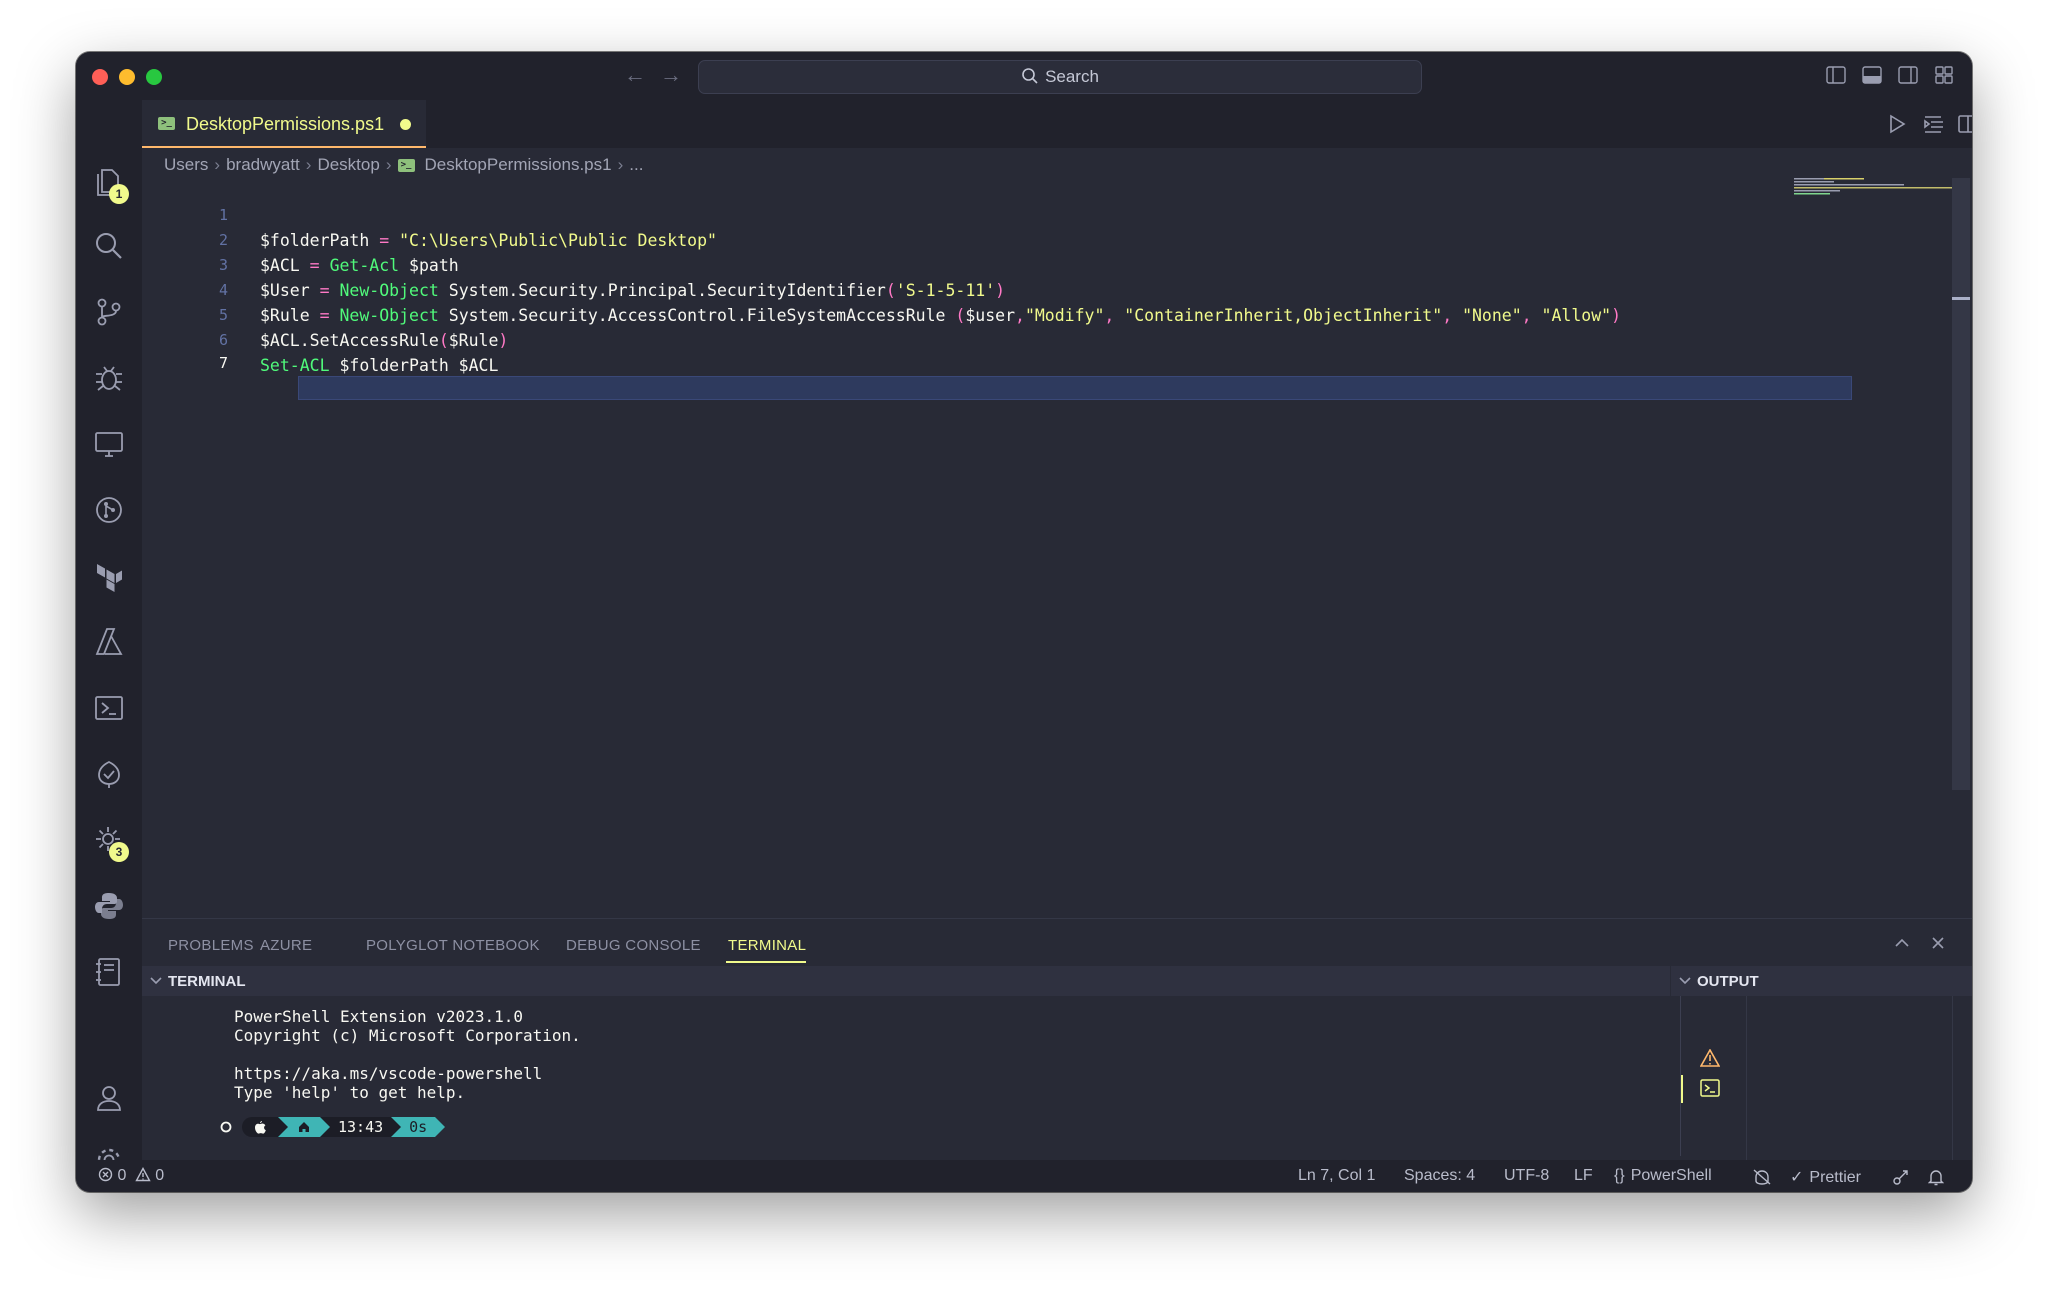 The height and width of the screenshot is (1293, 2048). Describe the element at coordinates (350, 1092) in the screenshot. I see `terminal-output-line: Type 'help' to get help.` at that location.